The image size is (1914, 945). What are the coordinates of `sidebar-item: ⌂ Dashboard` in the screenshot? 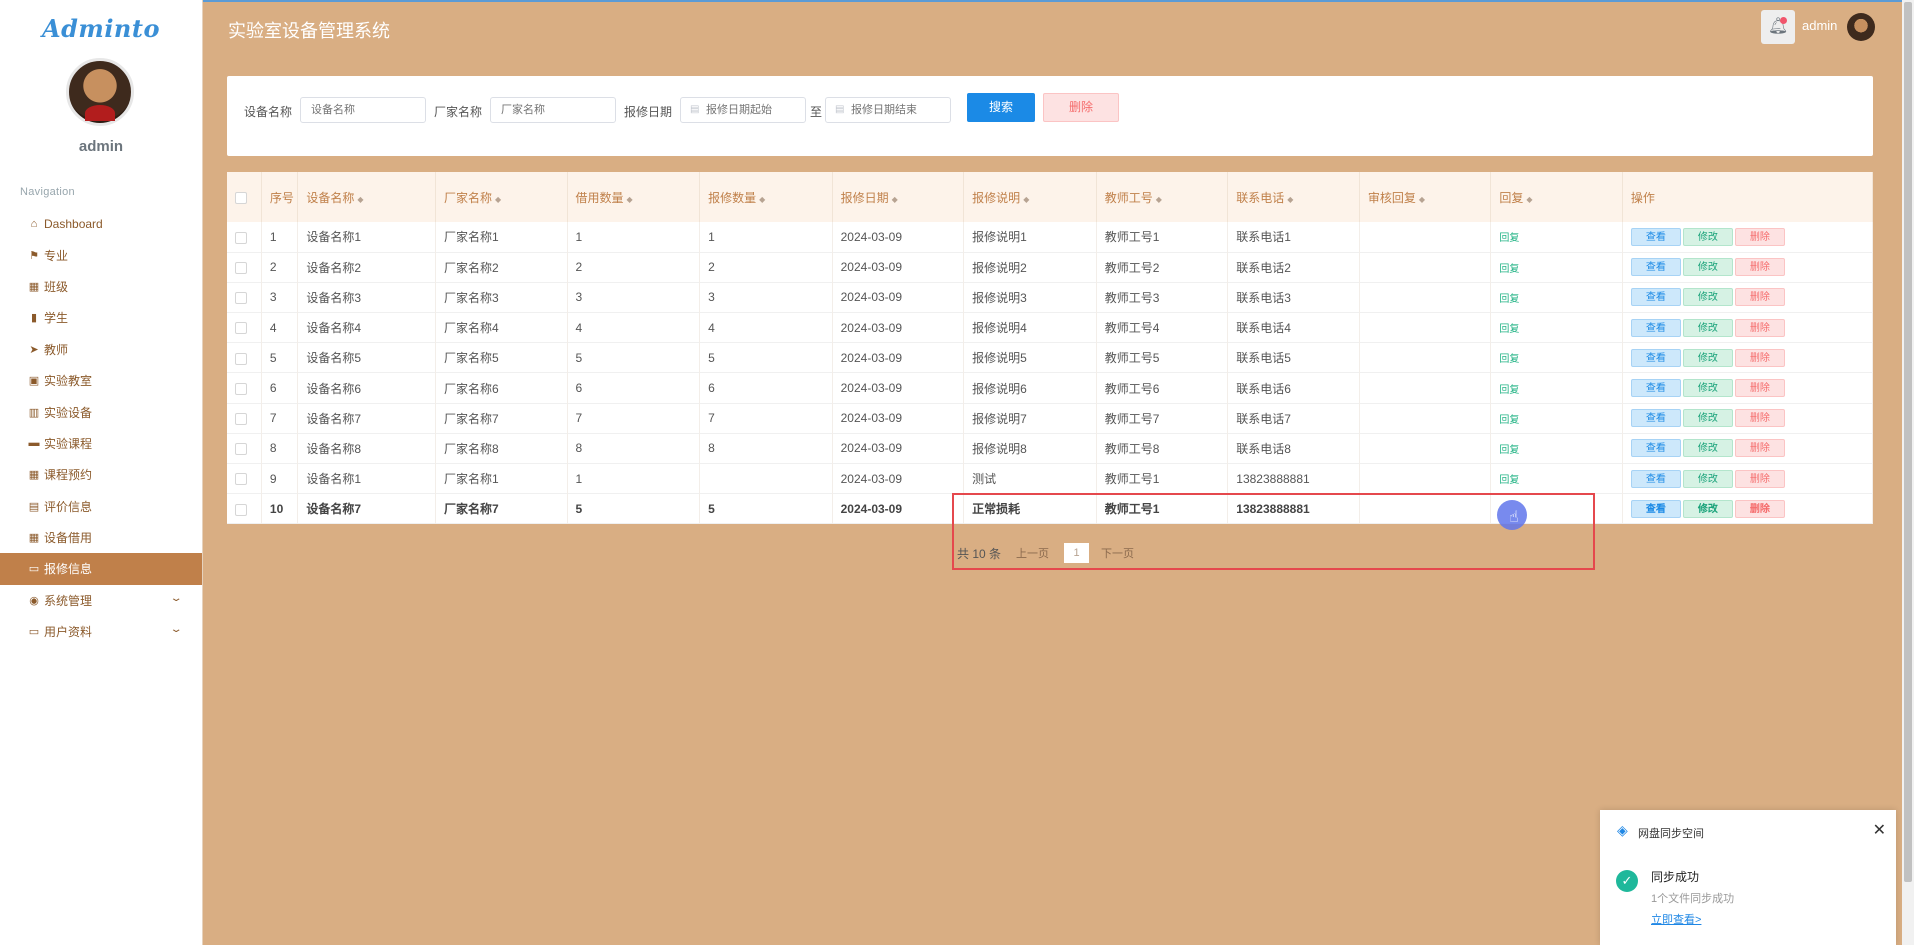 It's located at (101, 223).